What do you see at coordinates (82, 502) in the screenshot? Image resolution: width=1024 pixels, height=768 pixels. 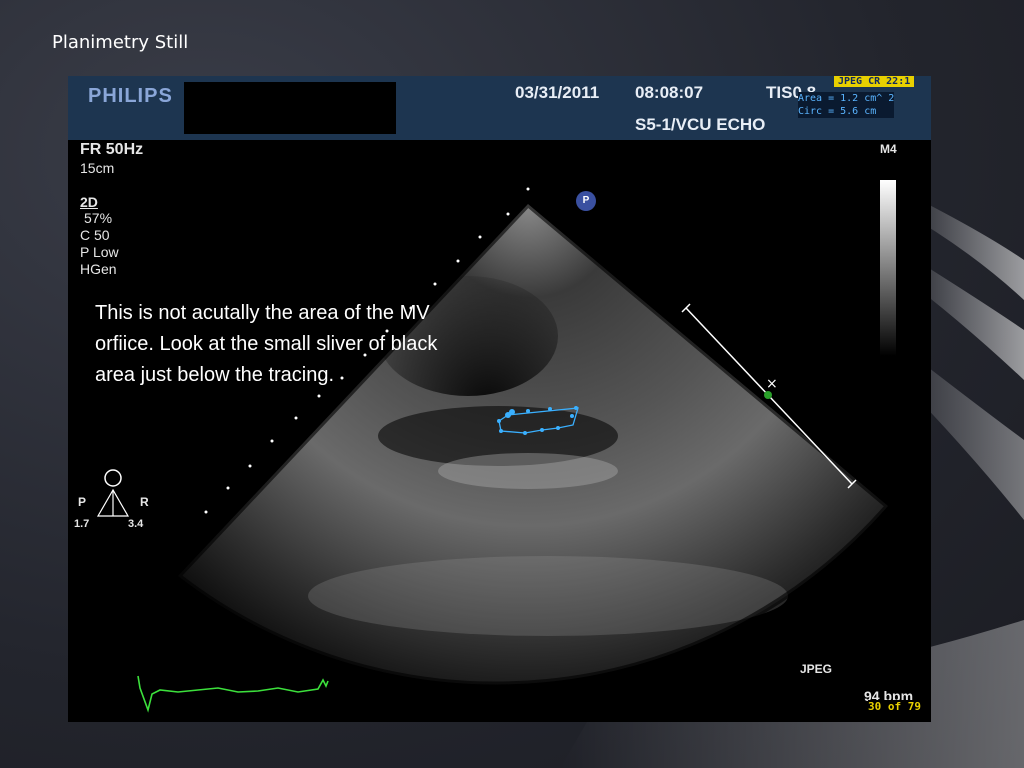 I see `orientation-left: P` at bounding box center [82, 502].